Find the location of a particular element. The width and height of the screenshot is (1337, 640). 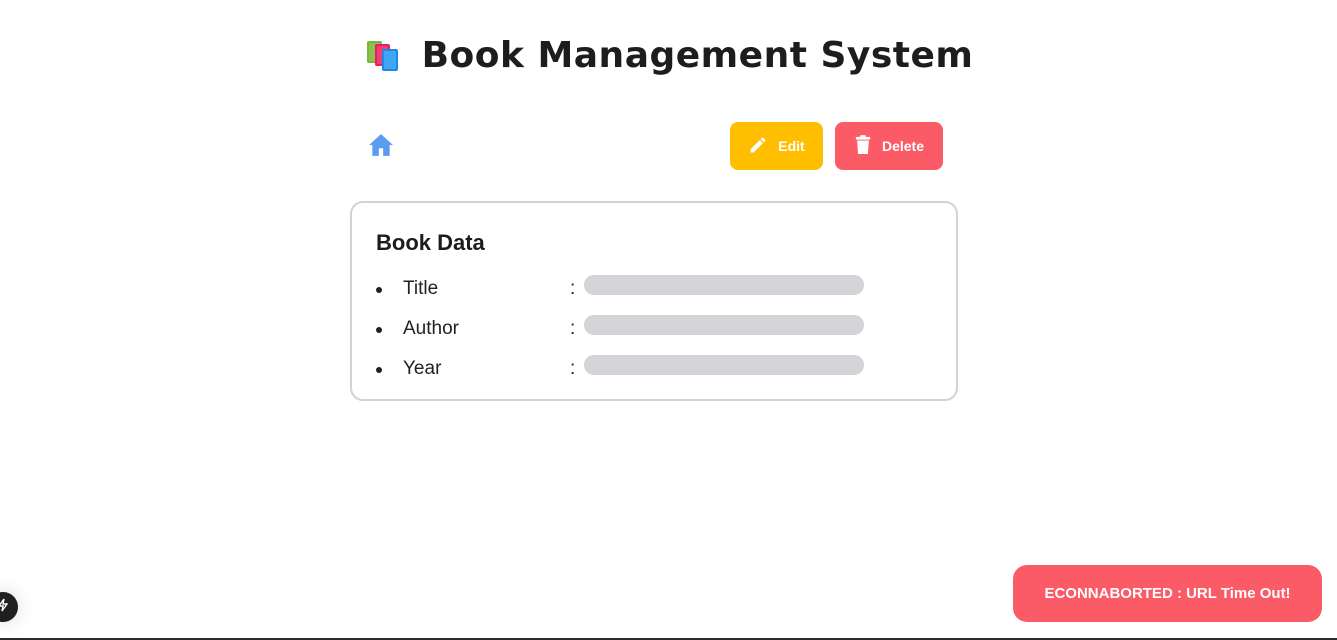

lightning-icon is located at coordinates (5, 607).